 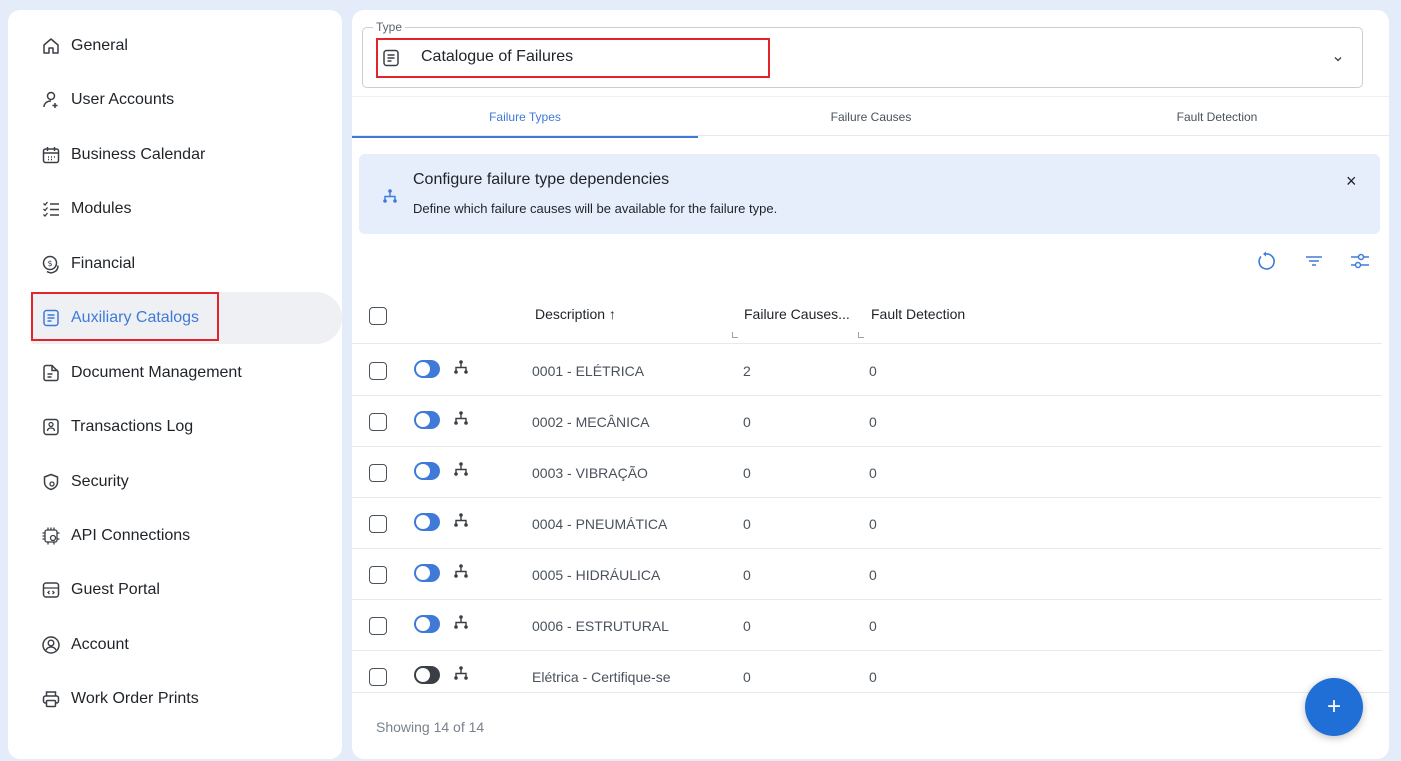 What do you see at coordinates (1338, 58) in the screenshot?
I see `chevron-down-icon` at bounding box center [1338, 58].